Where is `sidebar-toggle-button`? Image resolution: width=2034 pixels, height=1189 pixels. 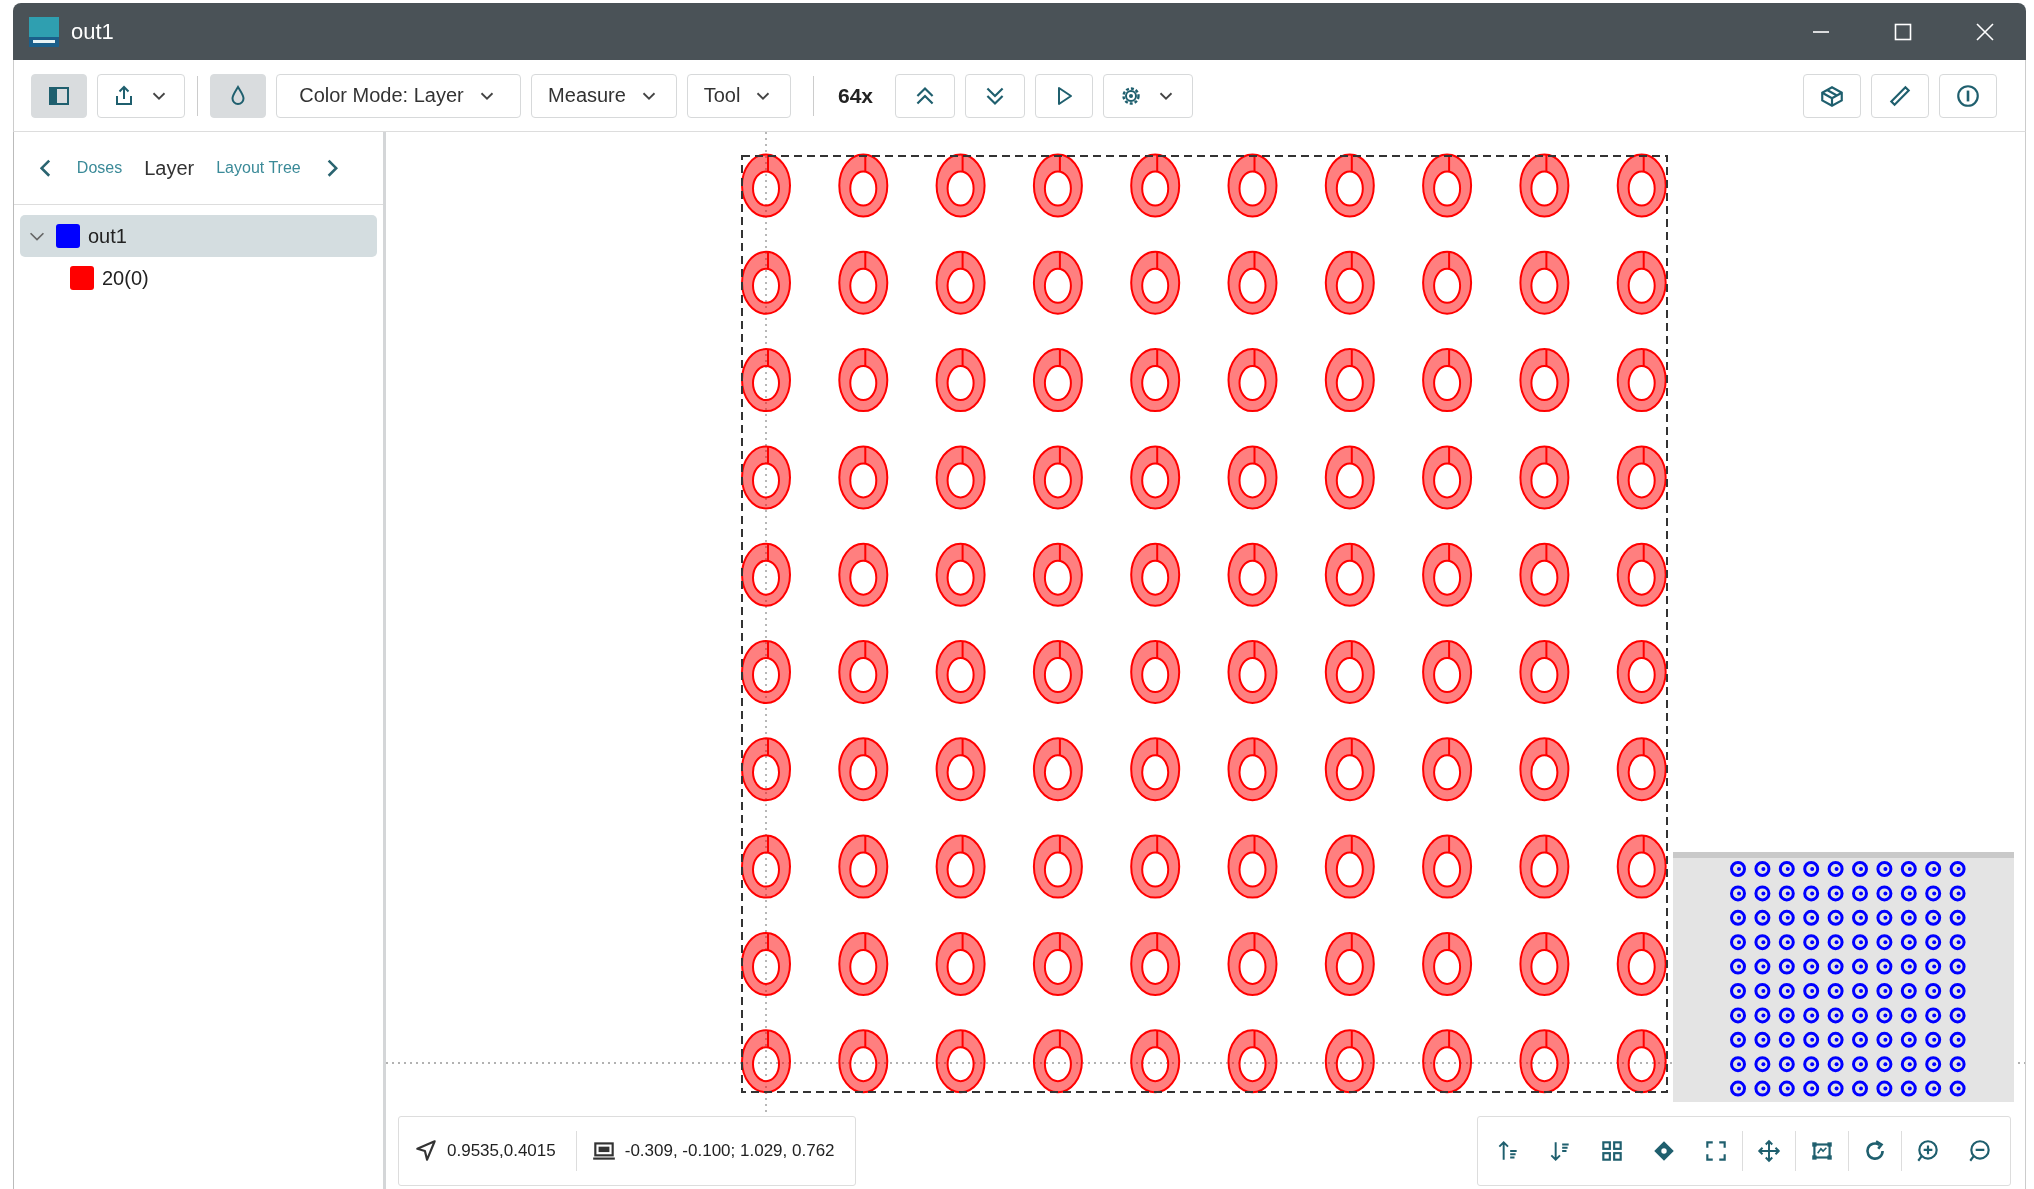 sidebar-toggle-button is located at coordinates (59, 95).